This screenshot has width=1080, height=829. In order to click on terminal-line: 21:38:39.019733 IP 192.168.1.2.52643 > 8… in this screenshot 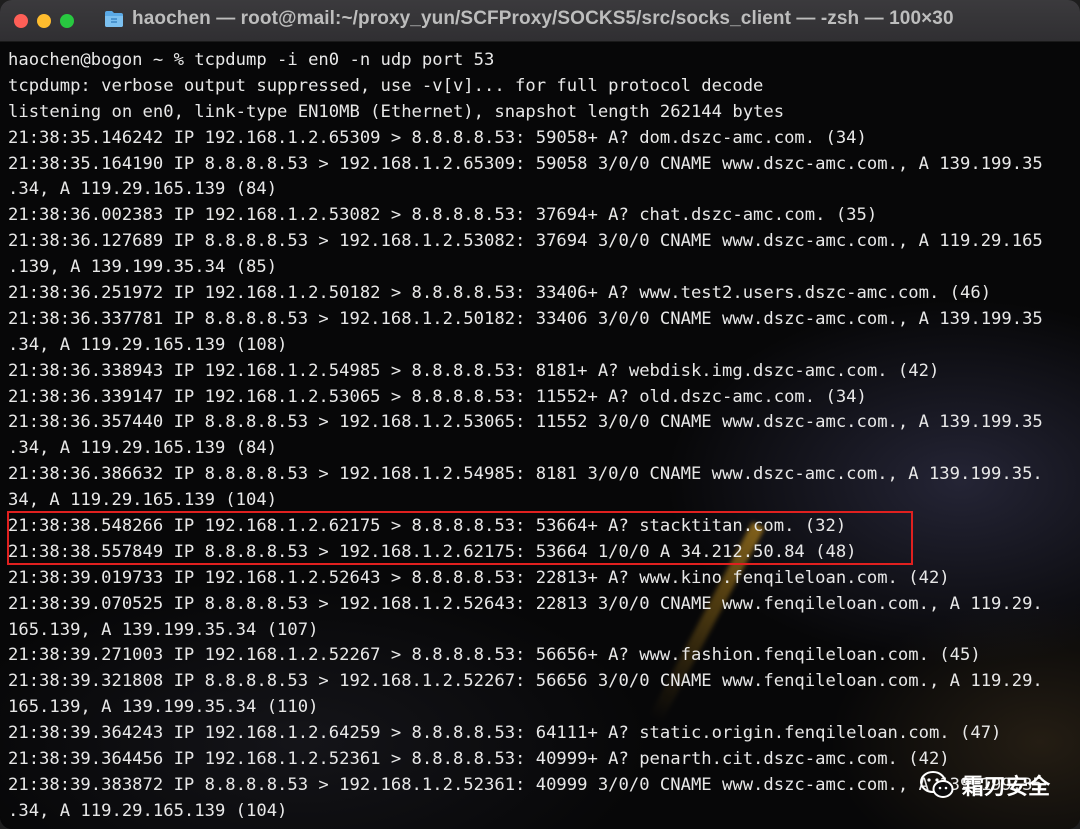, I will do `click(479, 577)`.